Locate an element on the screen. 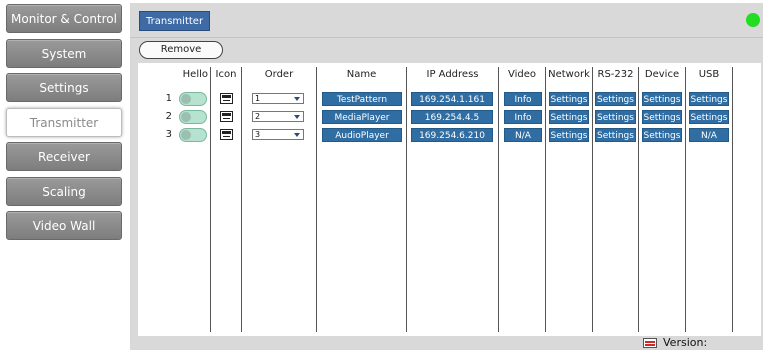  order-select: 1 is located at coordinates (278, 98).